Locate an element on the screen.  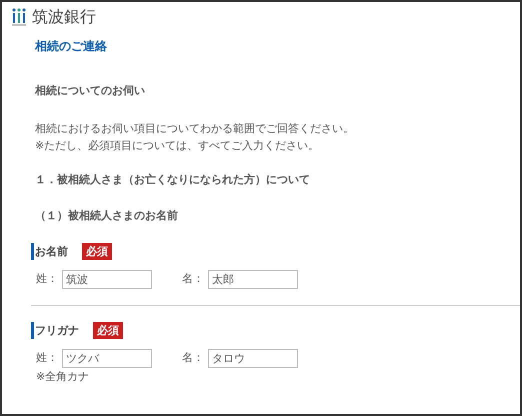
page-title: 相続のご連絡 is located at coordinates (71, 46).